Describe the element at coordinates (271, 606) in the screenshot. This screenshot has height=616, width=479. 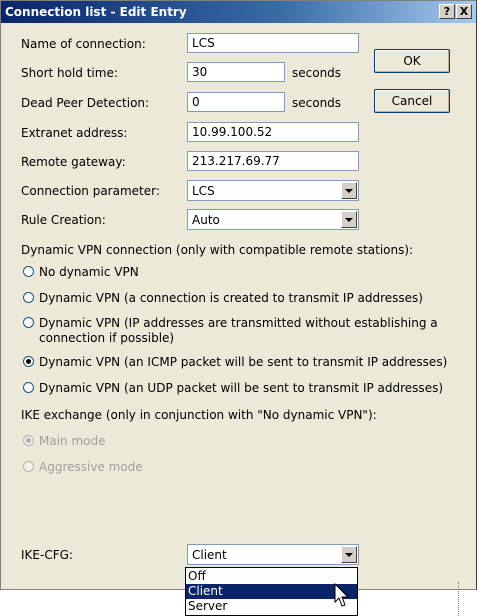
I see `ike-cfg-option-server: Server` at that location.